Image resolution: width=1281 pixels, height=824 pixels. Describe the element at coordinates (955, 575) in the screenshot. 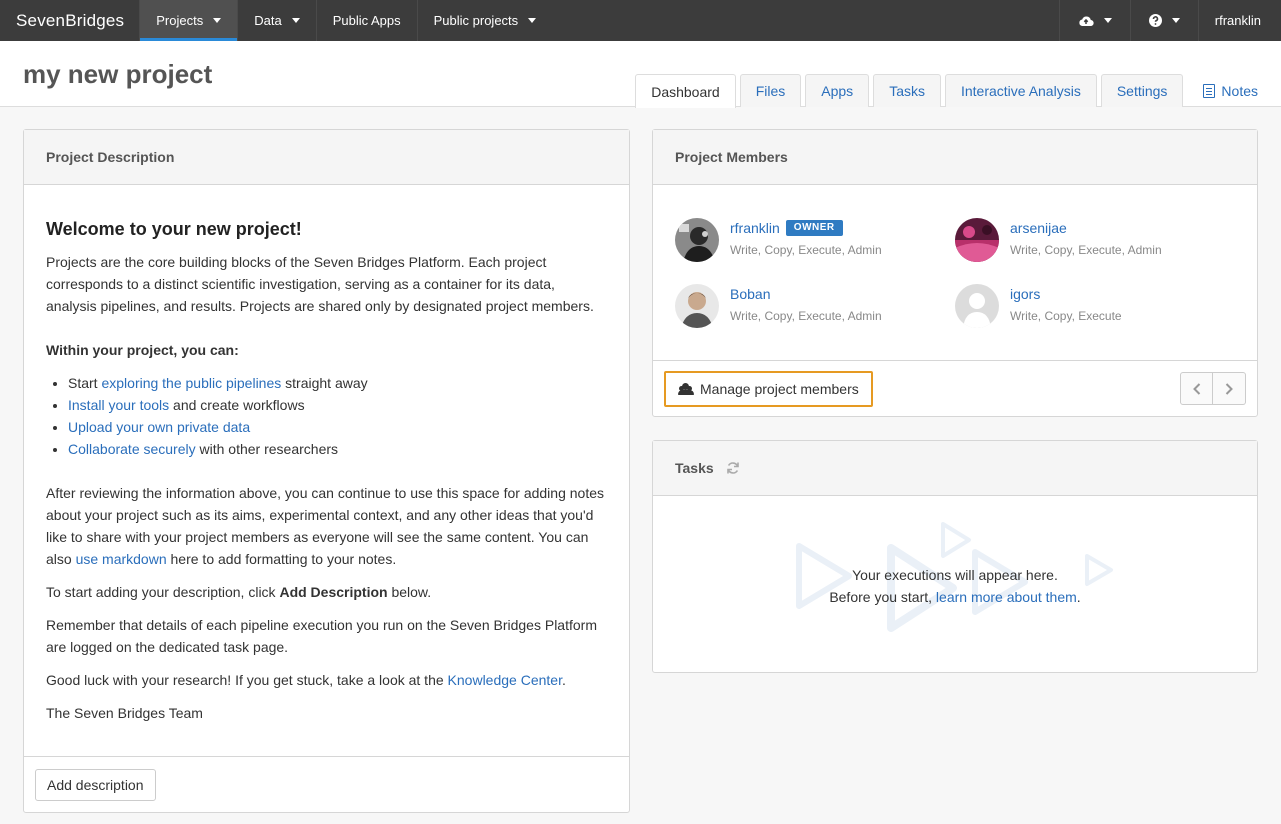

I see `tasks-empty-line1: Your executions will appear here.` at that location.